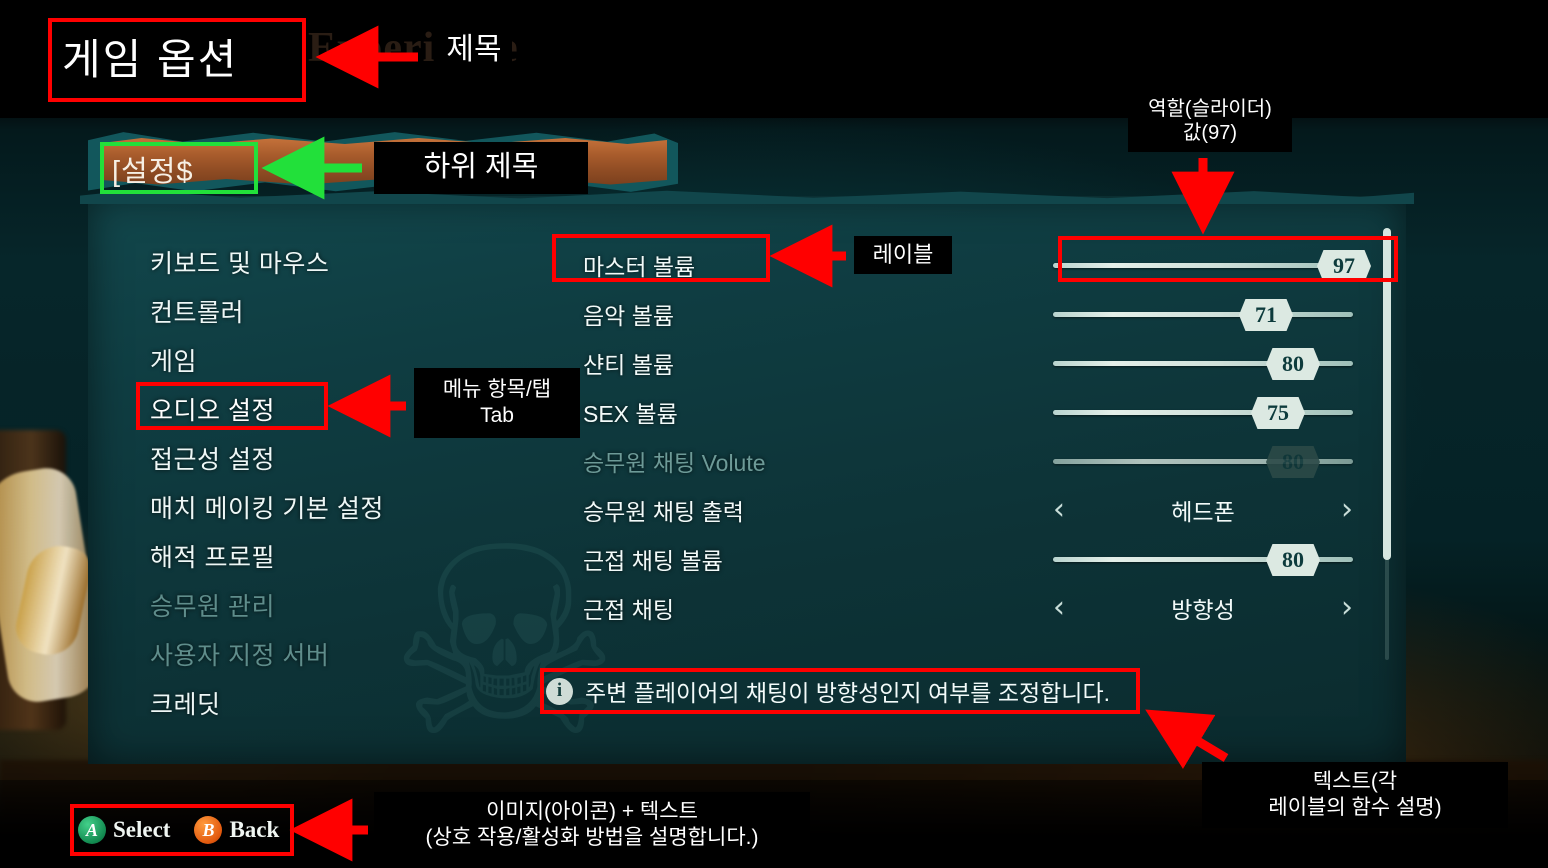 The image size is (1548, 868). What do you see at coordinates (674, 462) in the screenshot?
I see `setting-label-crew-chat-volume: 승무원 채팅 Volute` at bounding box center [674, 462].